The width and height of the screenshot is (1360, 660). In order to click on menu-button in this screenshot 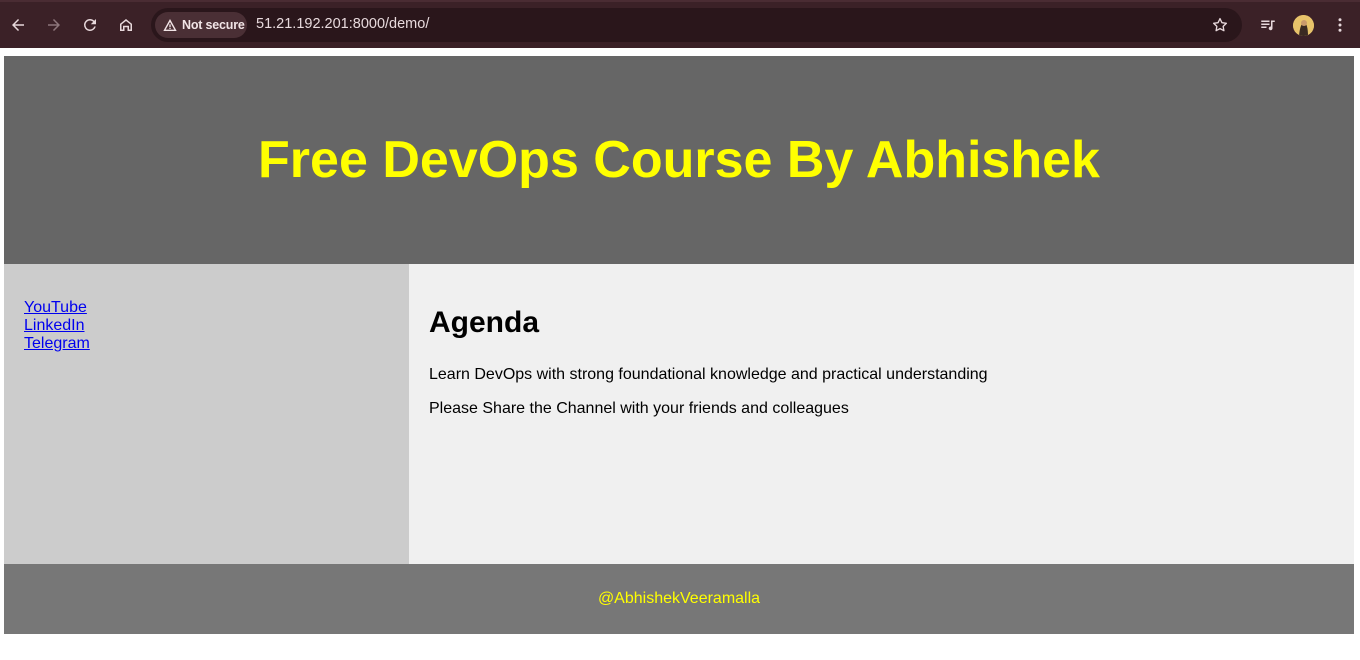, I will do `click(1340, 25)`.